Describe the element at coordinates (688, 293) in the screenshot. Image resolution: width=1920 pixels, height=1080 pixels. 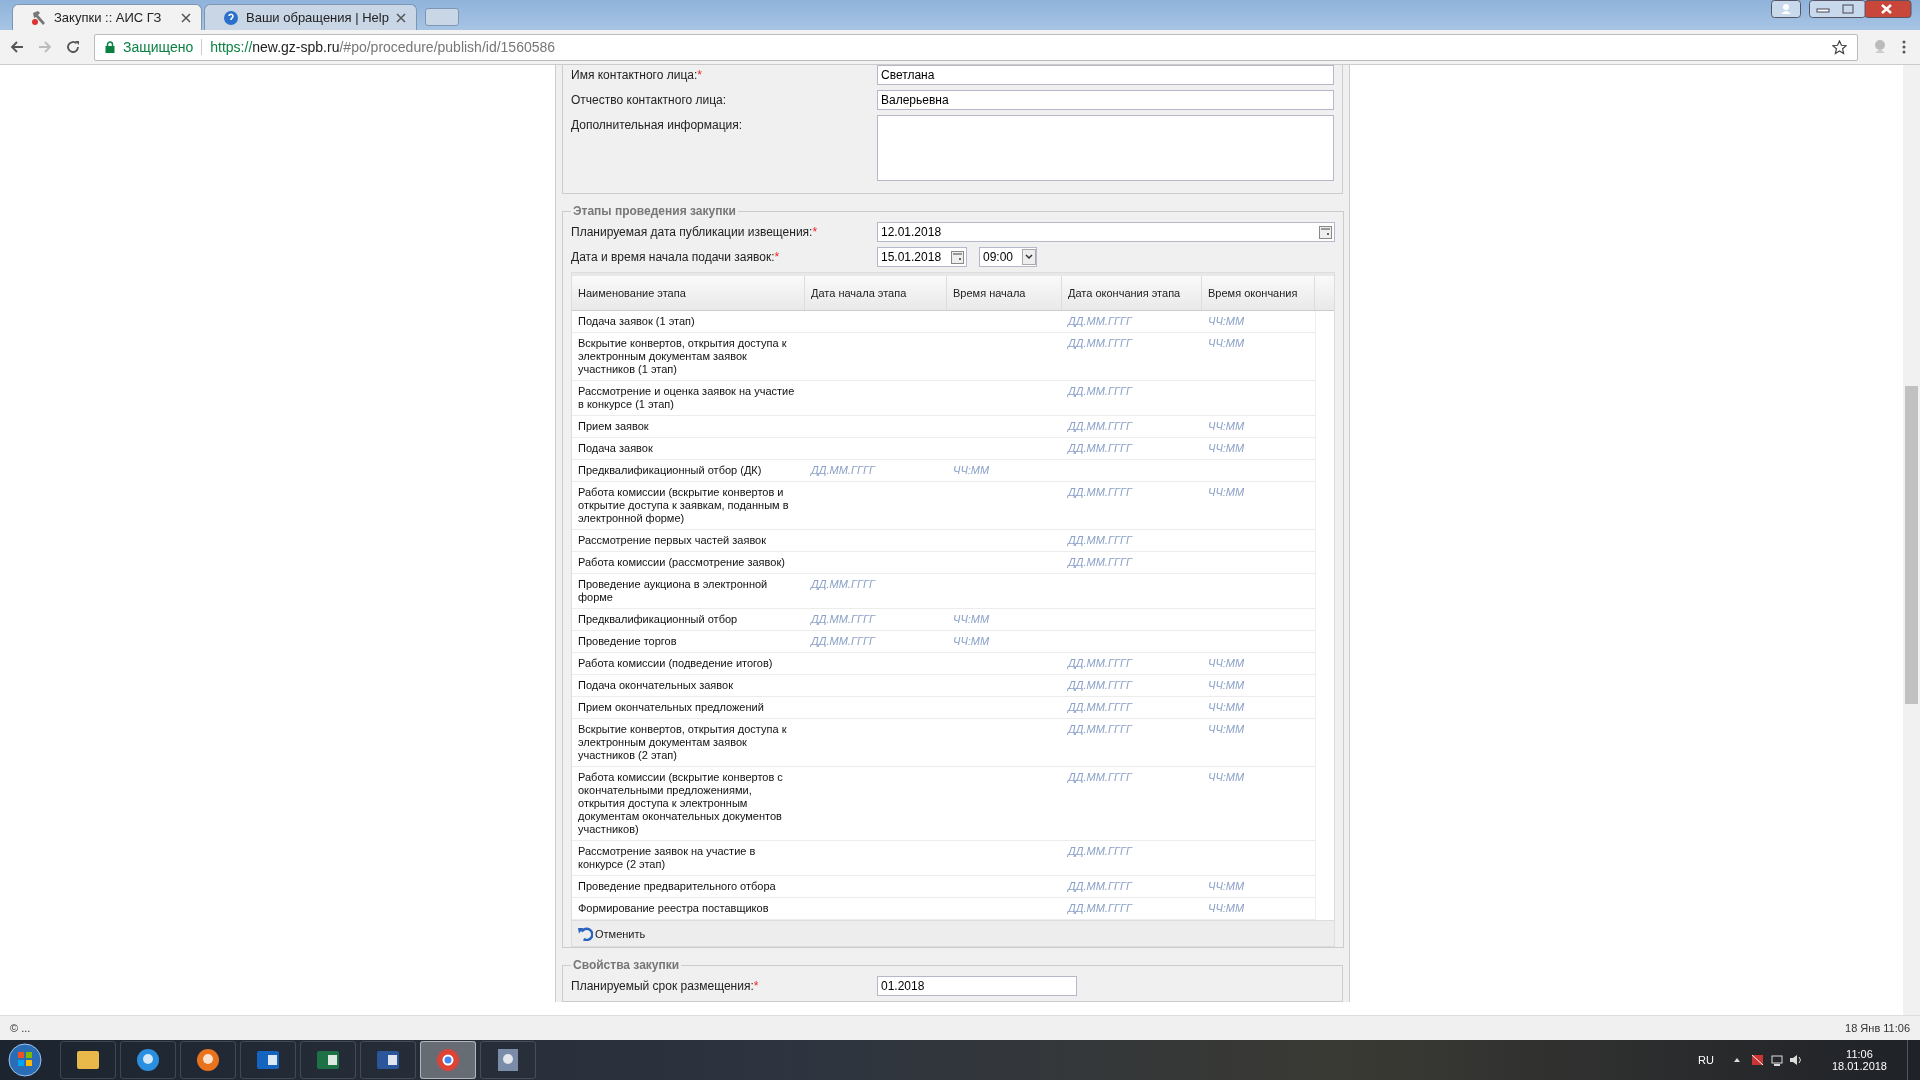
I see `column-header: Наименование этапа` at that location.